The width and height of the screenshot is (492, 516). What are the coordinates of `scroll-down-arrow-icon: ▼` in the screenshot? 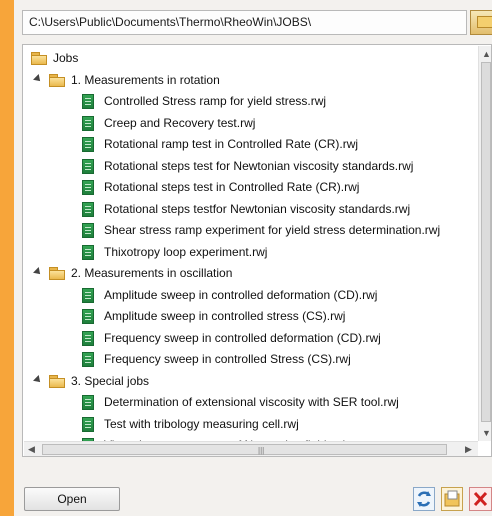 It's located at (486, 433).